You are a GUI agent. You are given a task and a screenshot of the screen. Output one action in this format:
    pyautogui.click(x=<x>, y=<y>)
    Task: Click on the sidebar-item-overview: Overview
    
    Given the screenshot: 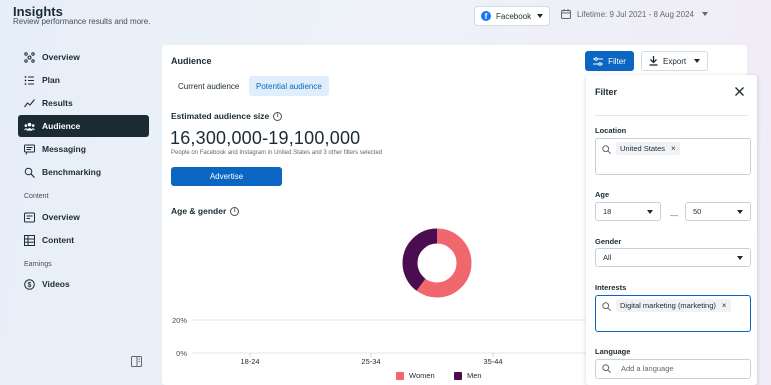 What is the action you would take?
    pyautogui.click(x=83, y=57)
    